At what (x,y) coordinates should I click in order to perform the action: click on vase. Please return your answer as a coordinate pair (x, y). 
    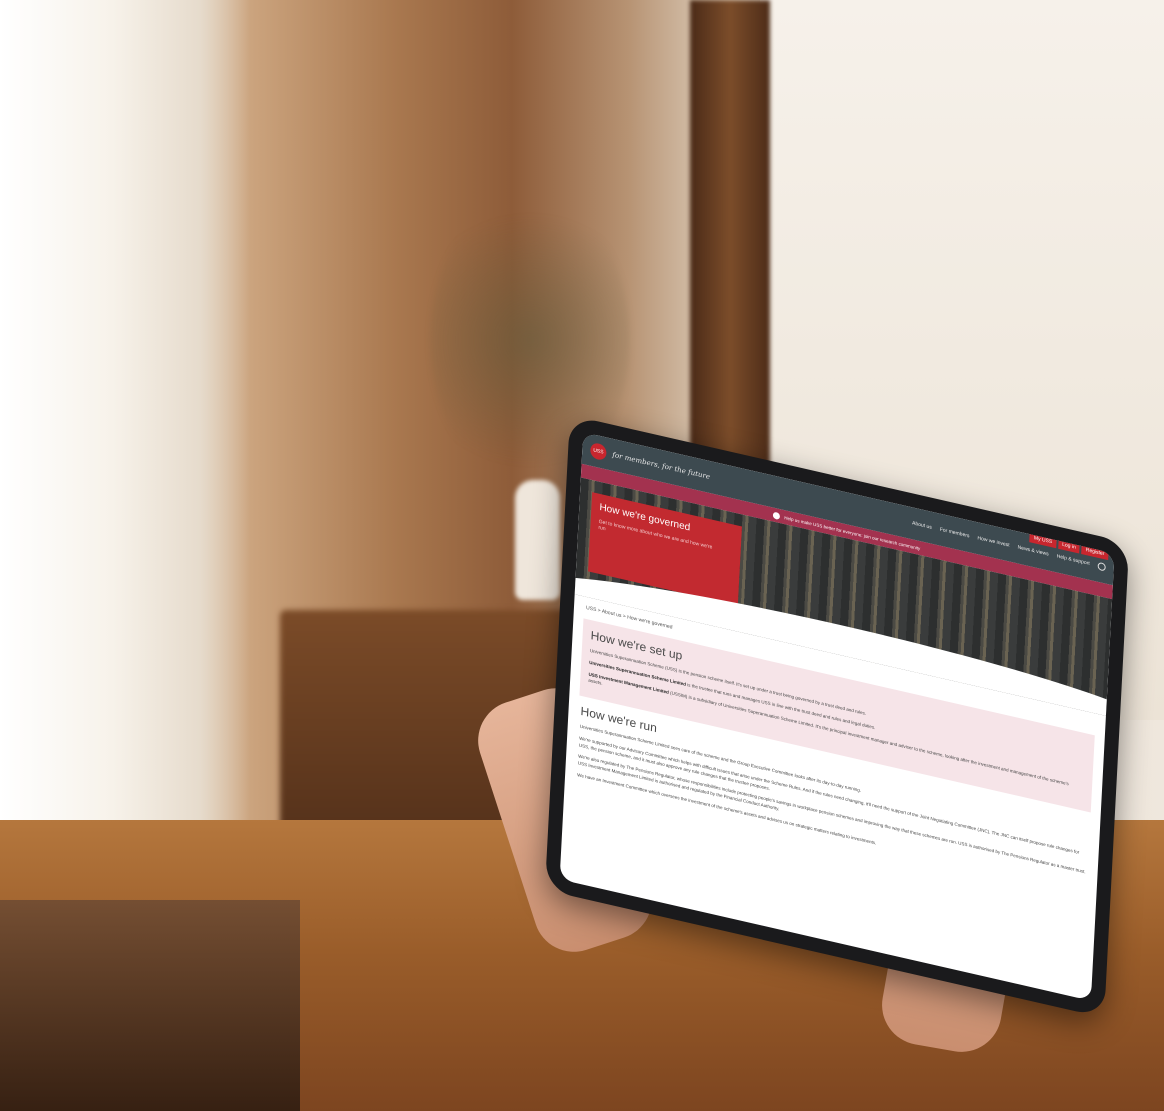
    Looking at the image, I should click on (537, 540).